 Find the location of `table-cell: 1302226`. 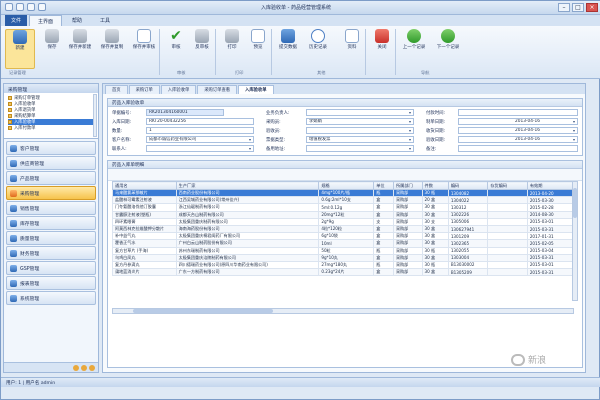

table-cell: 1302226 is located at coordinates (468, 214).